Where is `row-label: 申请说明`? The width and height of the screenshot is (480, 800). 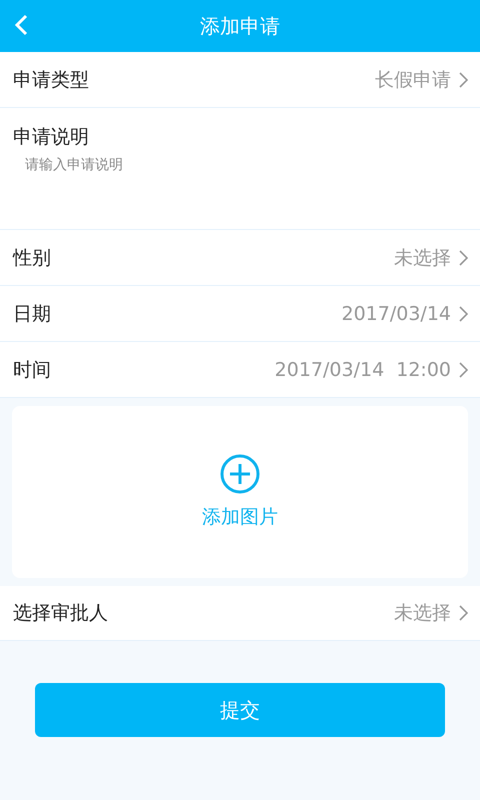
row-label: 申请说明 is located at coordinates (51, 137).